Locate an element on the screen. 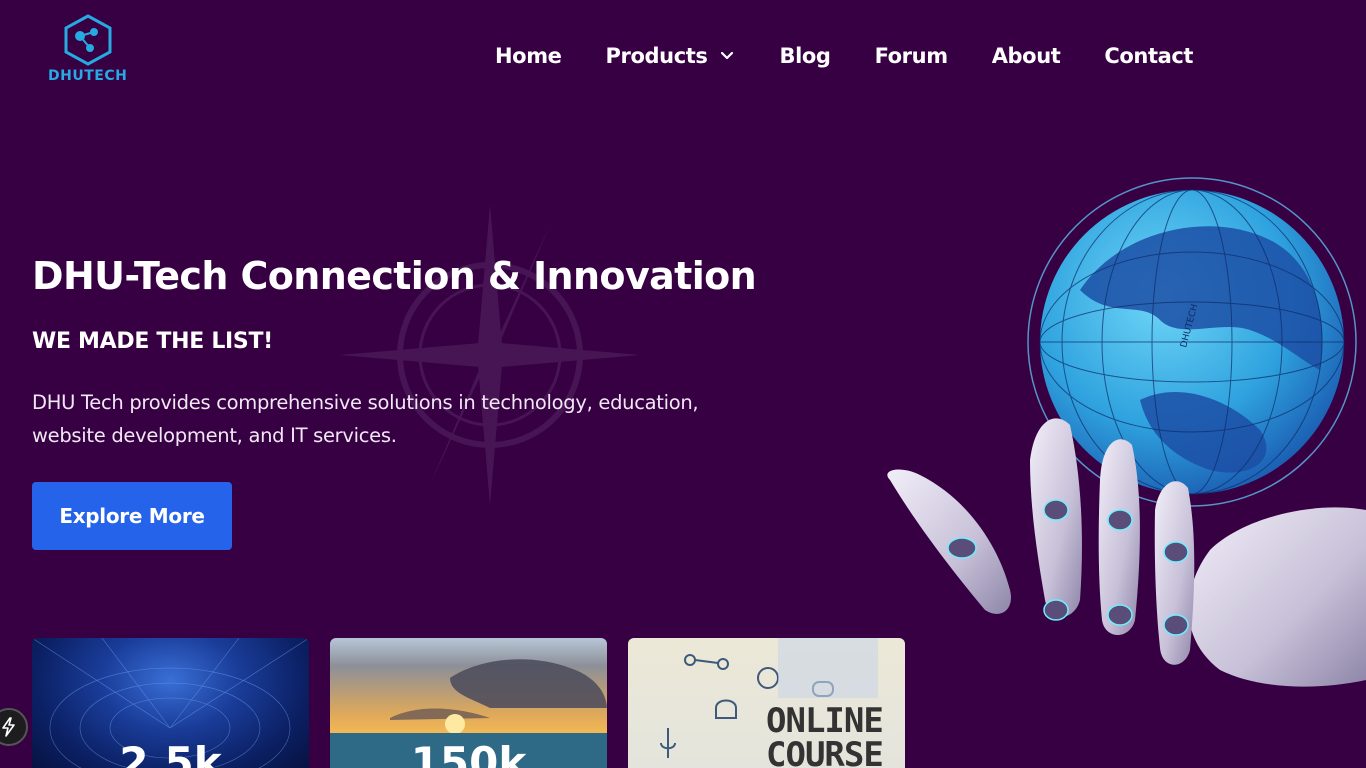  side-floating-button is located at coordinates (14, 727).